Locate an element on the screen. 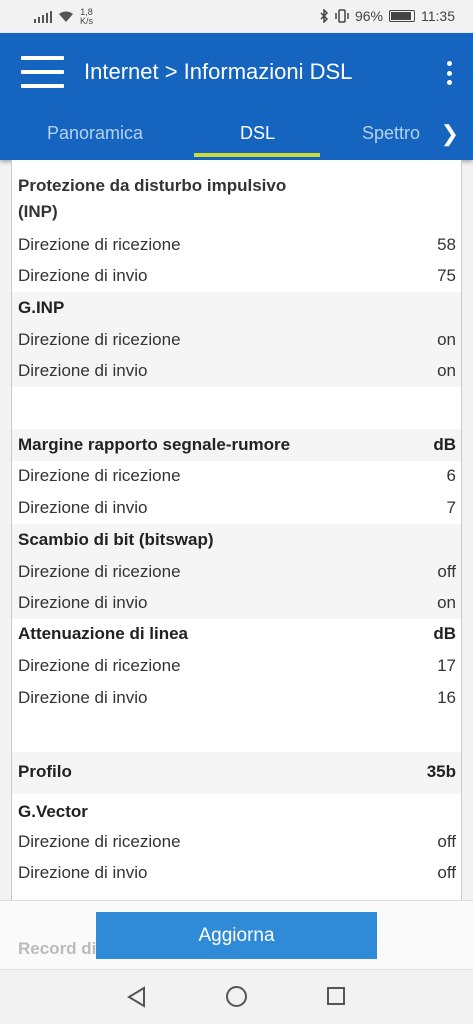 This screenshot has height=1024, width=473. section-header: G.Vector is located at coordinates (236, 810).